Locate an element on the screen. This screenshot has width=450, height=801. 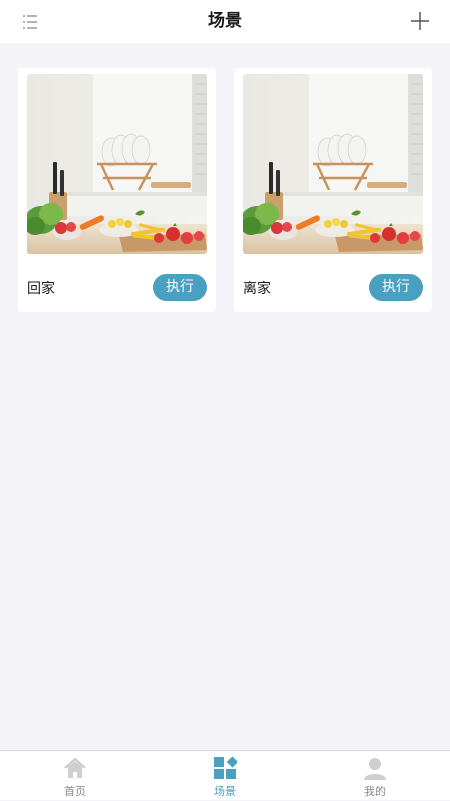
tab-profile: 我的 is located at coordinates (375, 776).